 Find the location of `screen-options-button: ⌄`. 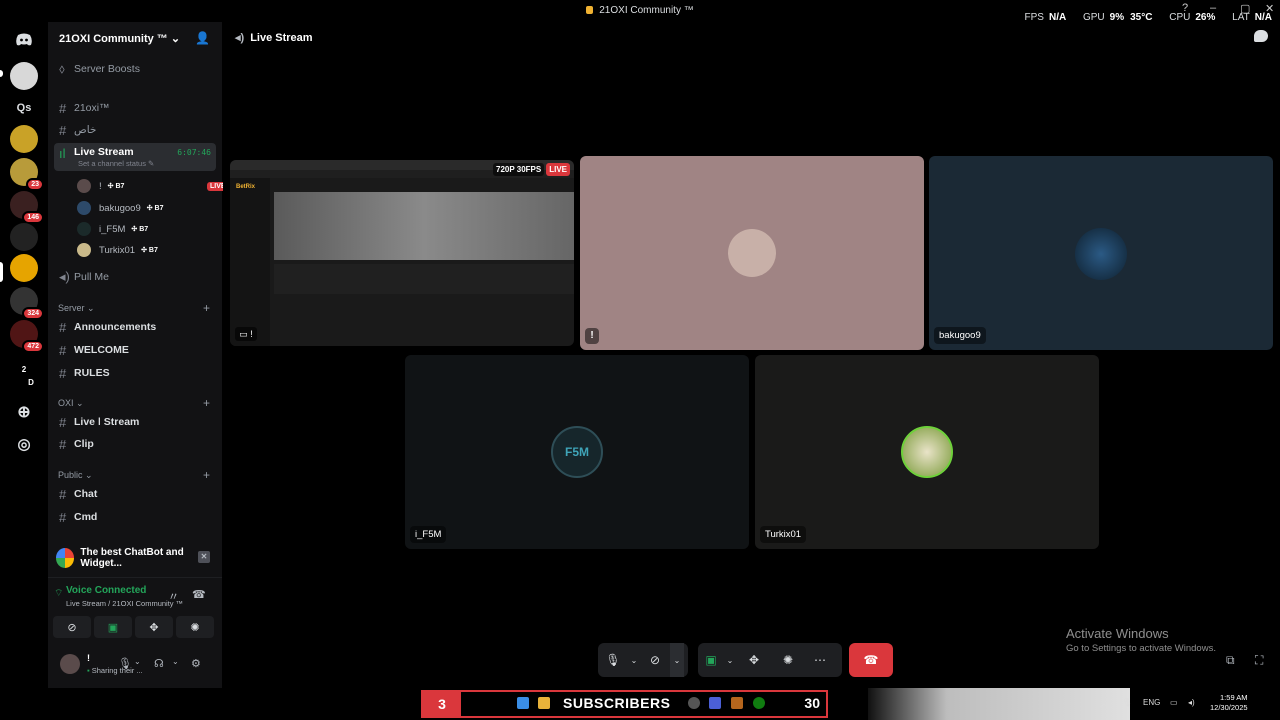

screen-options-button: ⌄ is located at coordinates (730, 660).